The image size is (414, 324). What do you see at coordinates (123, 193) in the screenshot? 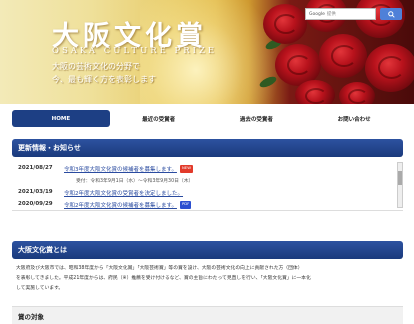
I see `news-link: 令和2年度大阪文化賞の受賞者を決定しました。` at bounding box center [123, 193].